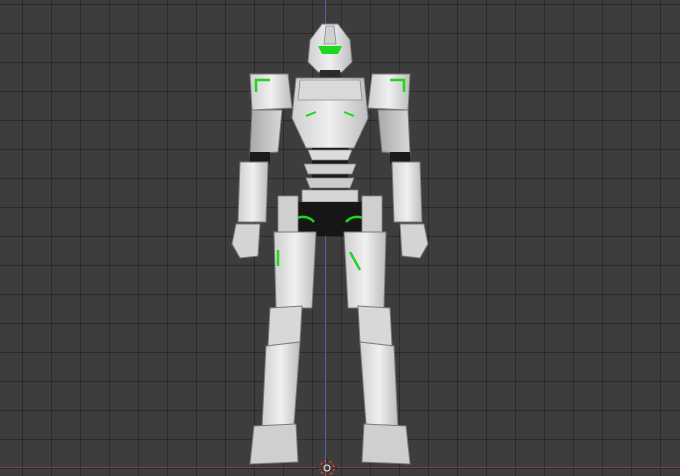 Image resolution: width=680 pixels, height=476 pixels. I want to click on helmet-crest, so click(330, 35).